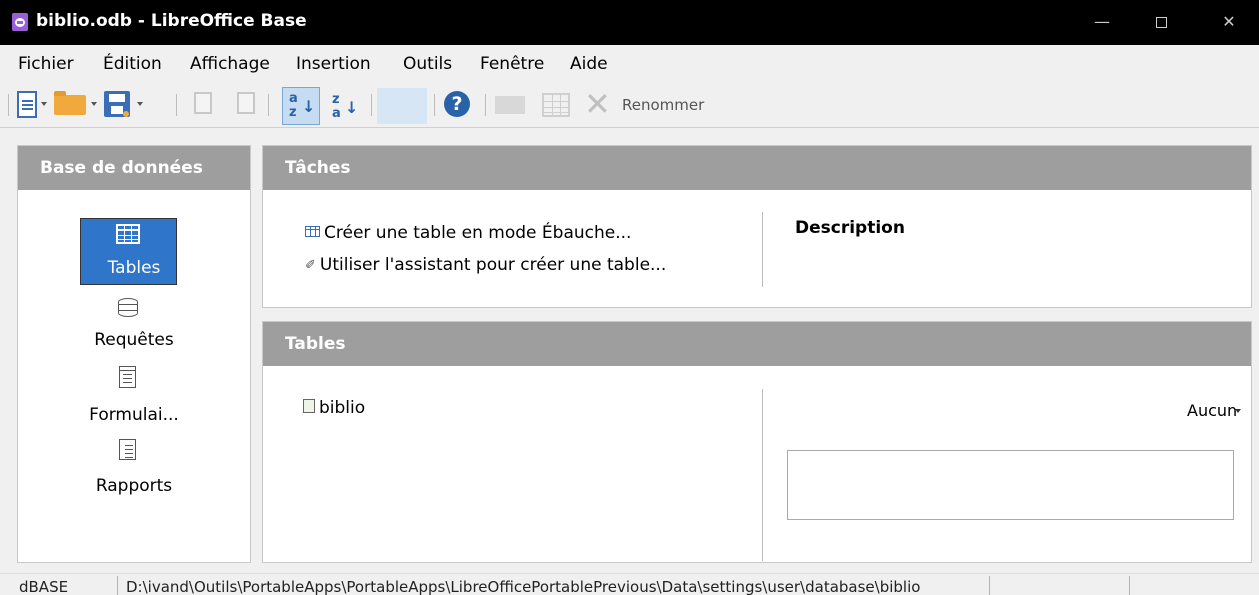 Image resolution: width=1259 pixels, height=595 pixels. What do you see at coordinates (8, 105) in the screenshot?
I see `toolbar-handle` at bounding box center [8, 105].